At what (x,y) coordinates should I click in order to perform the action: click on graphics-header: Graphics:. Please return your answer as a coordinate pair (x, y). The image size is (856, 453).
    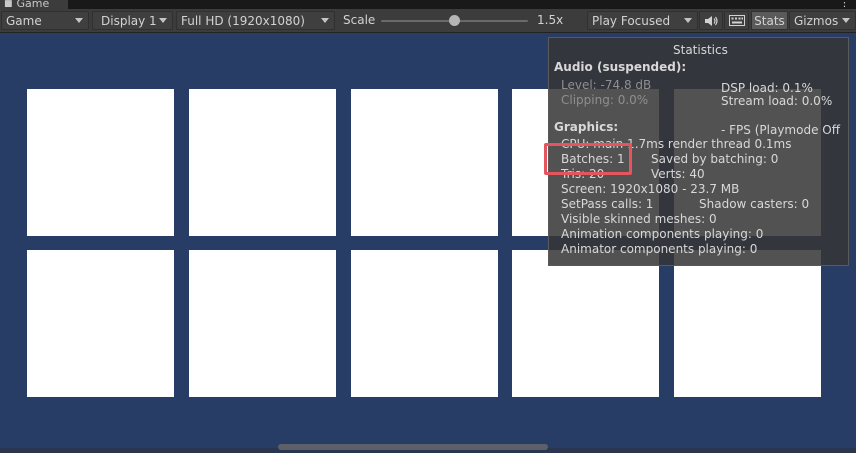
    Looking at the image, I should click on (586, 127).